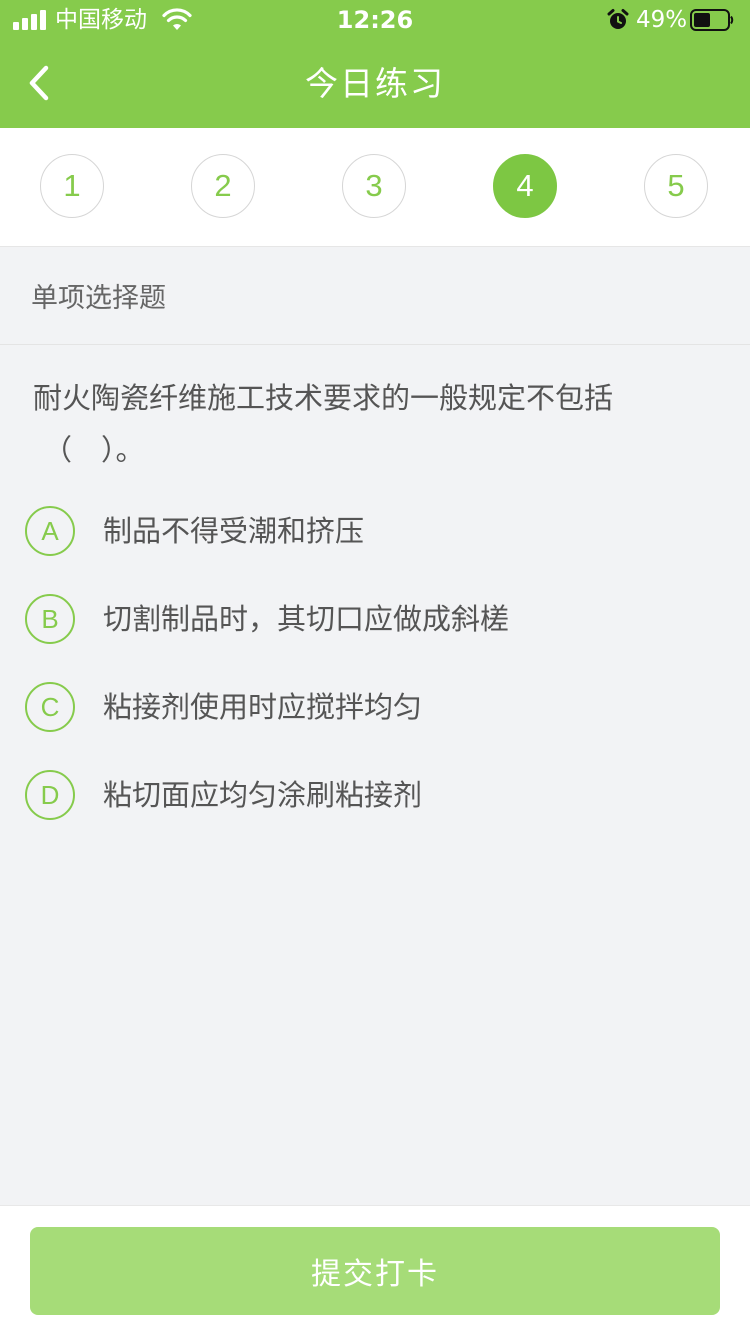 This screenshot has height=1334, width=750. I want to click on option-c: C 粘接剂使用时应搅拌均匀, so click(375, 707).